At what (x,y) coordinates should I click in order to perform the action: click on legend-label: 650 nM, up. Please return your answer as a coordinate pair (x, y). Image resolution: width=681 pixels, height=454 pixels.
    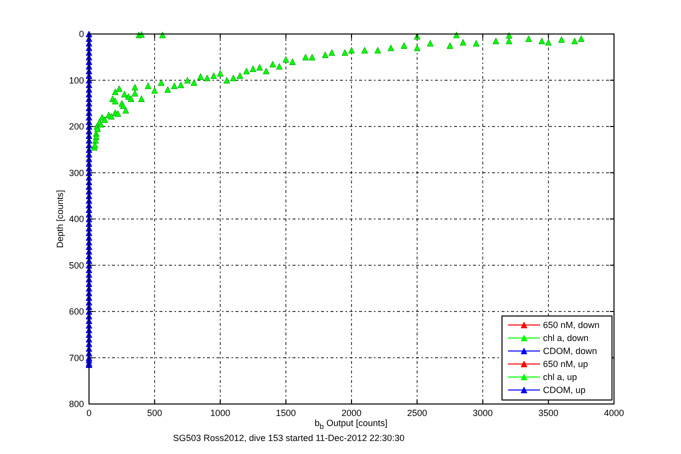
    Looking at the image, I should click on (565, 364).